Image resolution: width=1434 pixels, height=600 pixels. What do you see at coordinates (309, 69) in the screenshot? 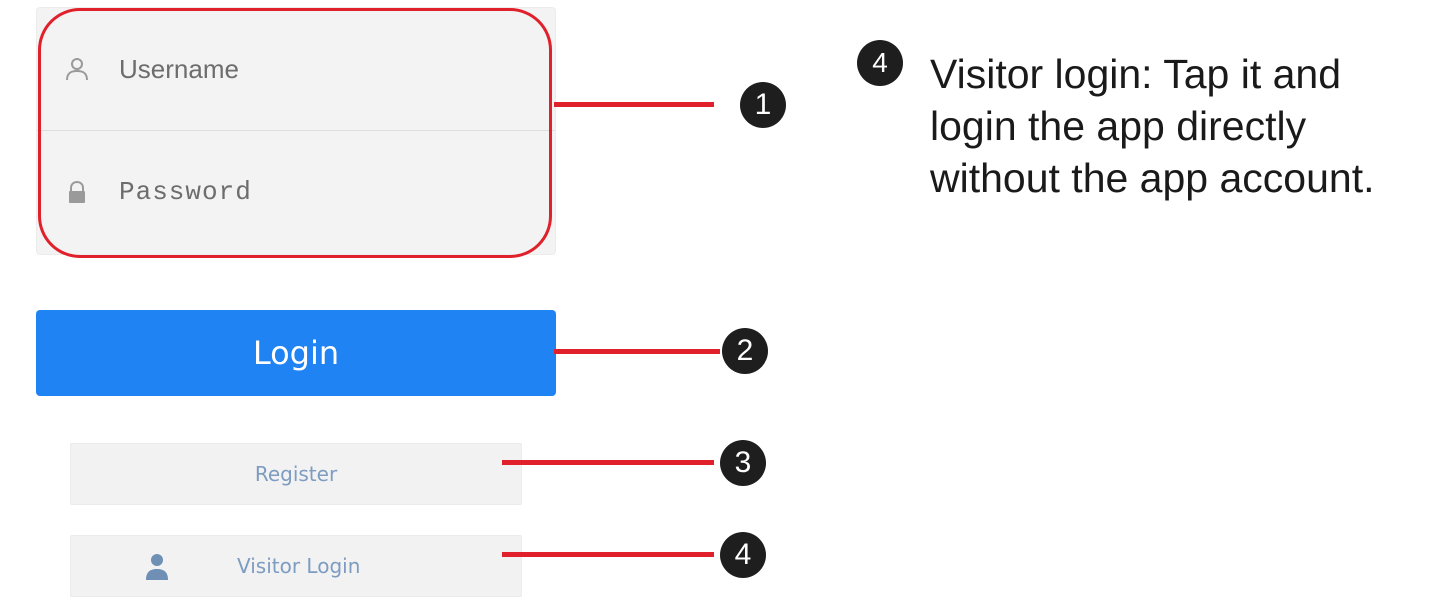
I see `username-input` at bounding box center [309, 69].